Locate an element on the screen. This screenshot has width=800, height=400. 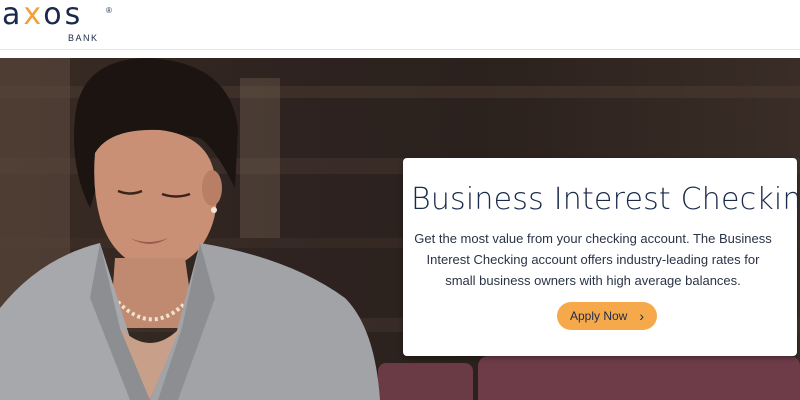
chevron-right-icon: › is located at coordinates (642, 316).